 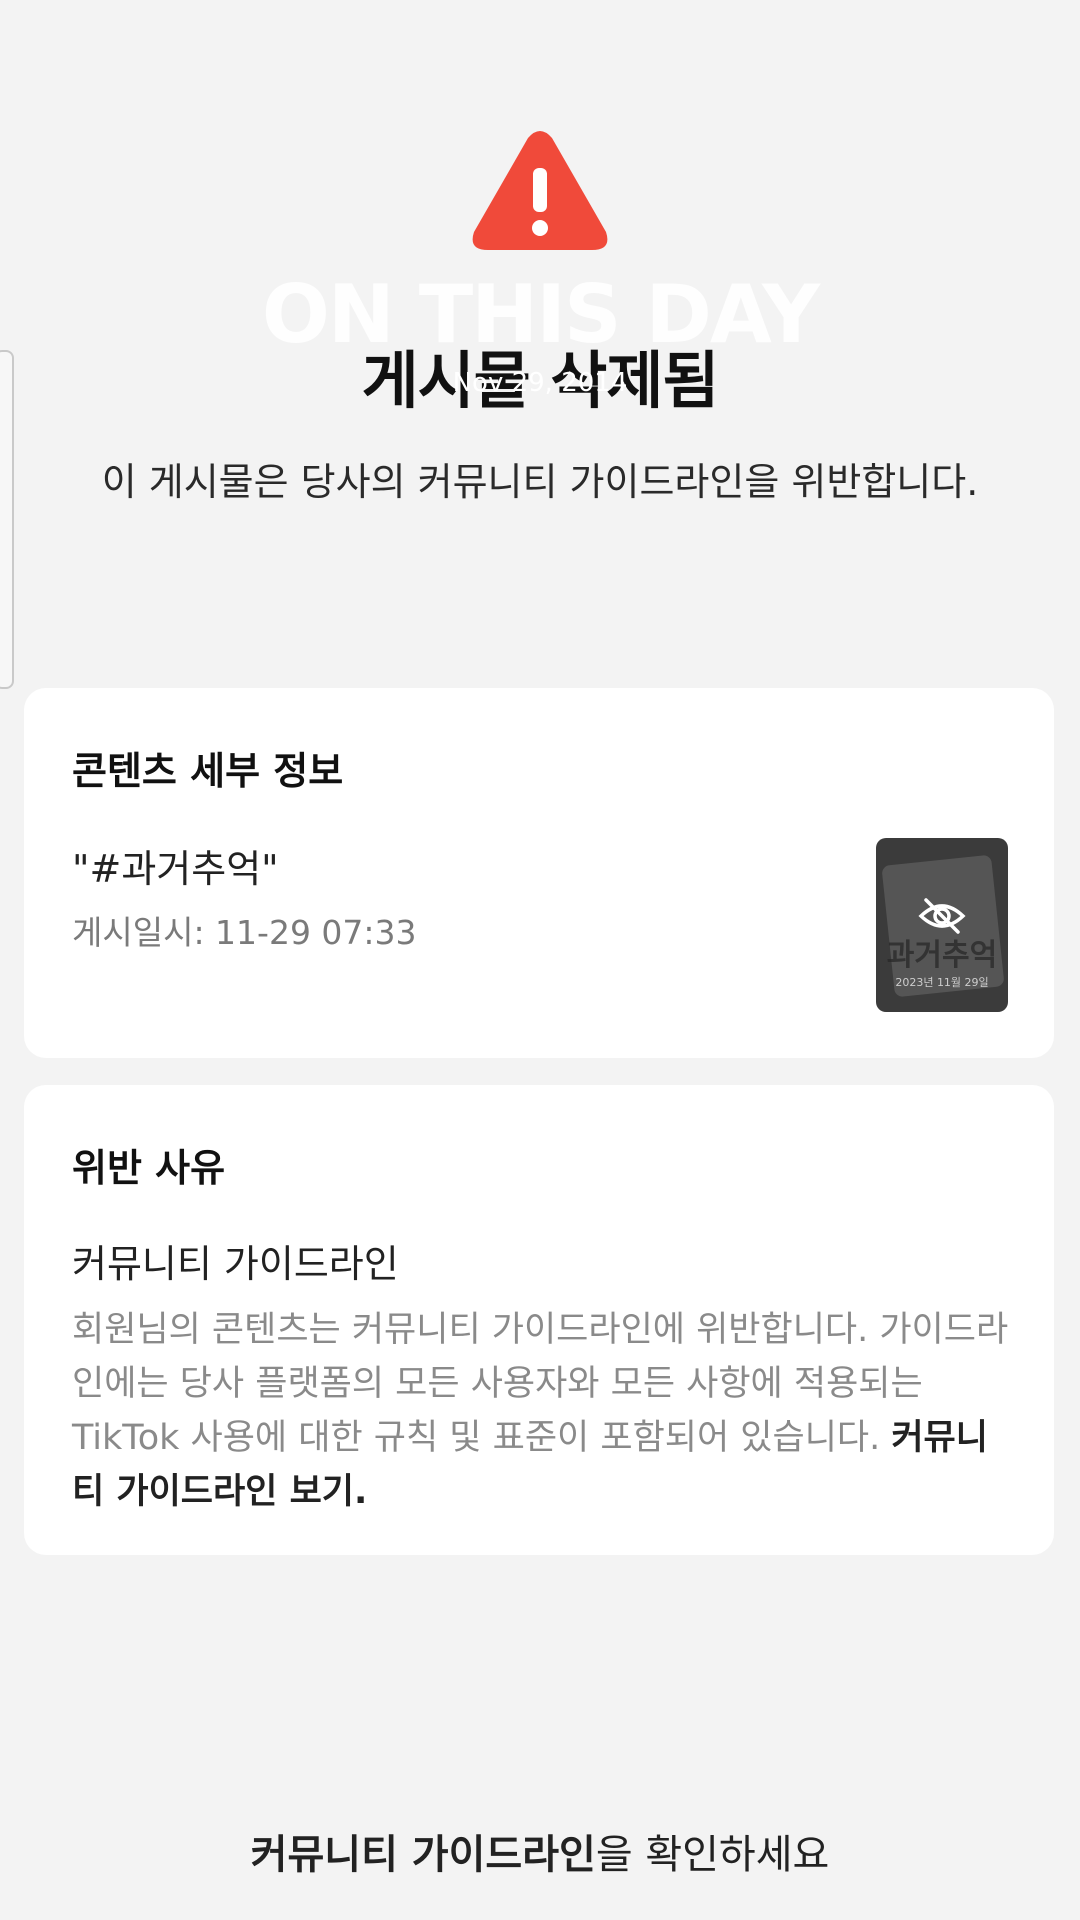 What do you see at coordinates (235, 1264) in the screenshot?
I see `violation-category: 커뮤니티 가이드라인` at bounding box center [235, 1264].